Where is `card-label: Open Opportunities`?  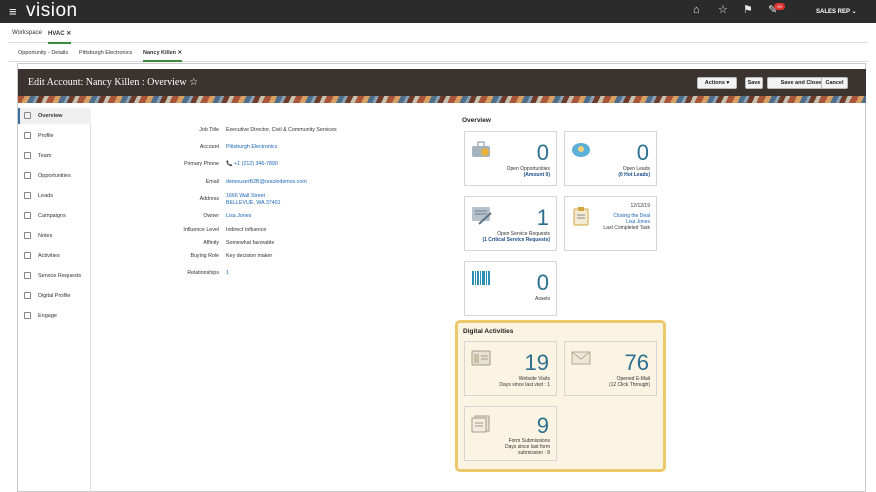
card-label: Open Opportunities is located at coordinates (528, 169).